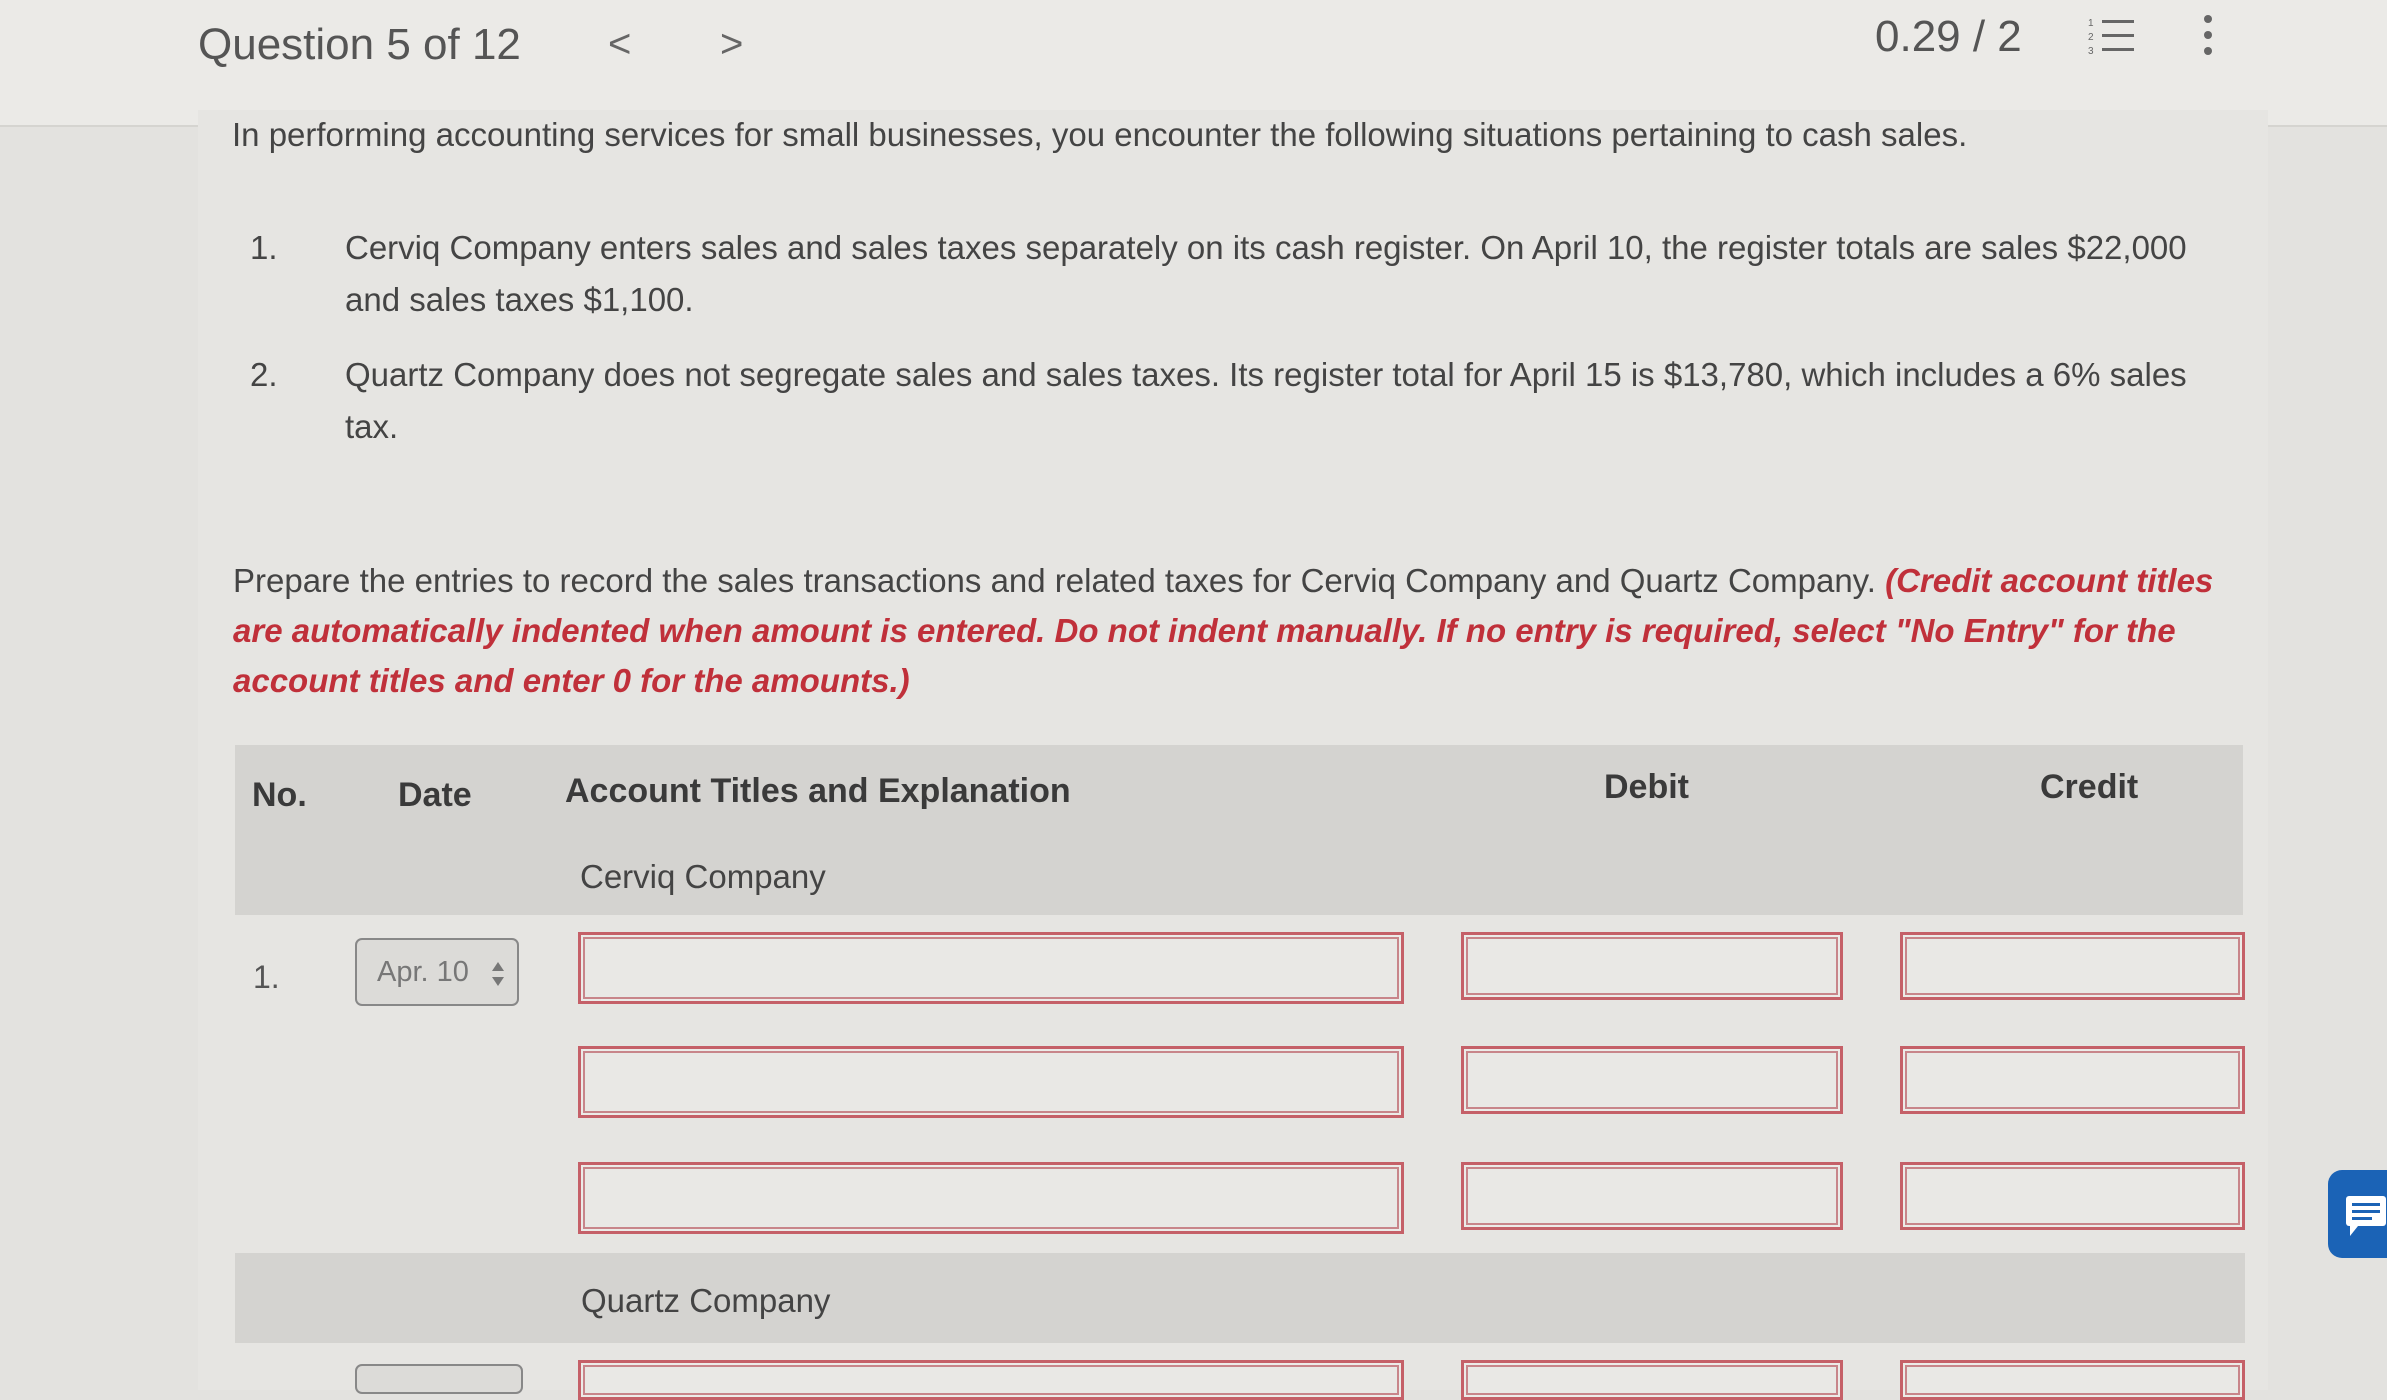  What do you see at coordinates (731, 44) in the screenshot?
I see `next-question-button: >` at bounding box center [731, 44].